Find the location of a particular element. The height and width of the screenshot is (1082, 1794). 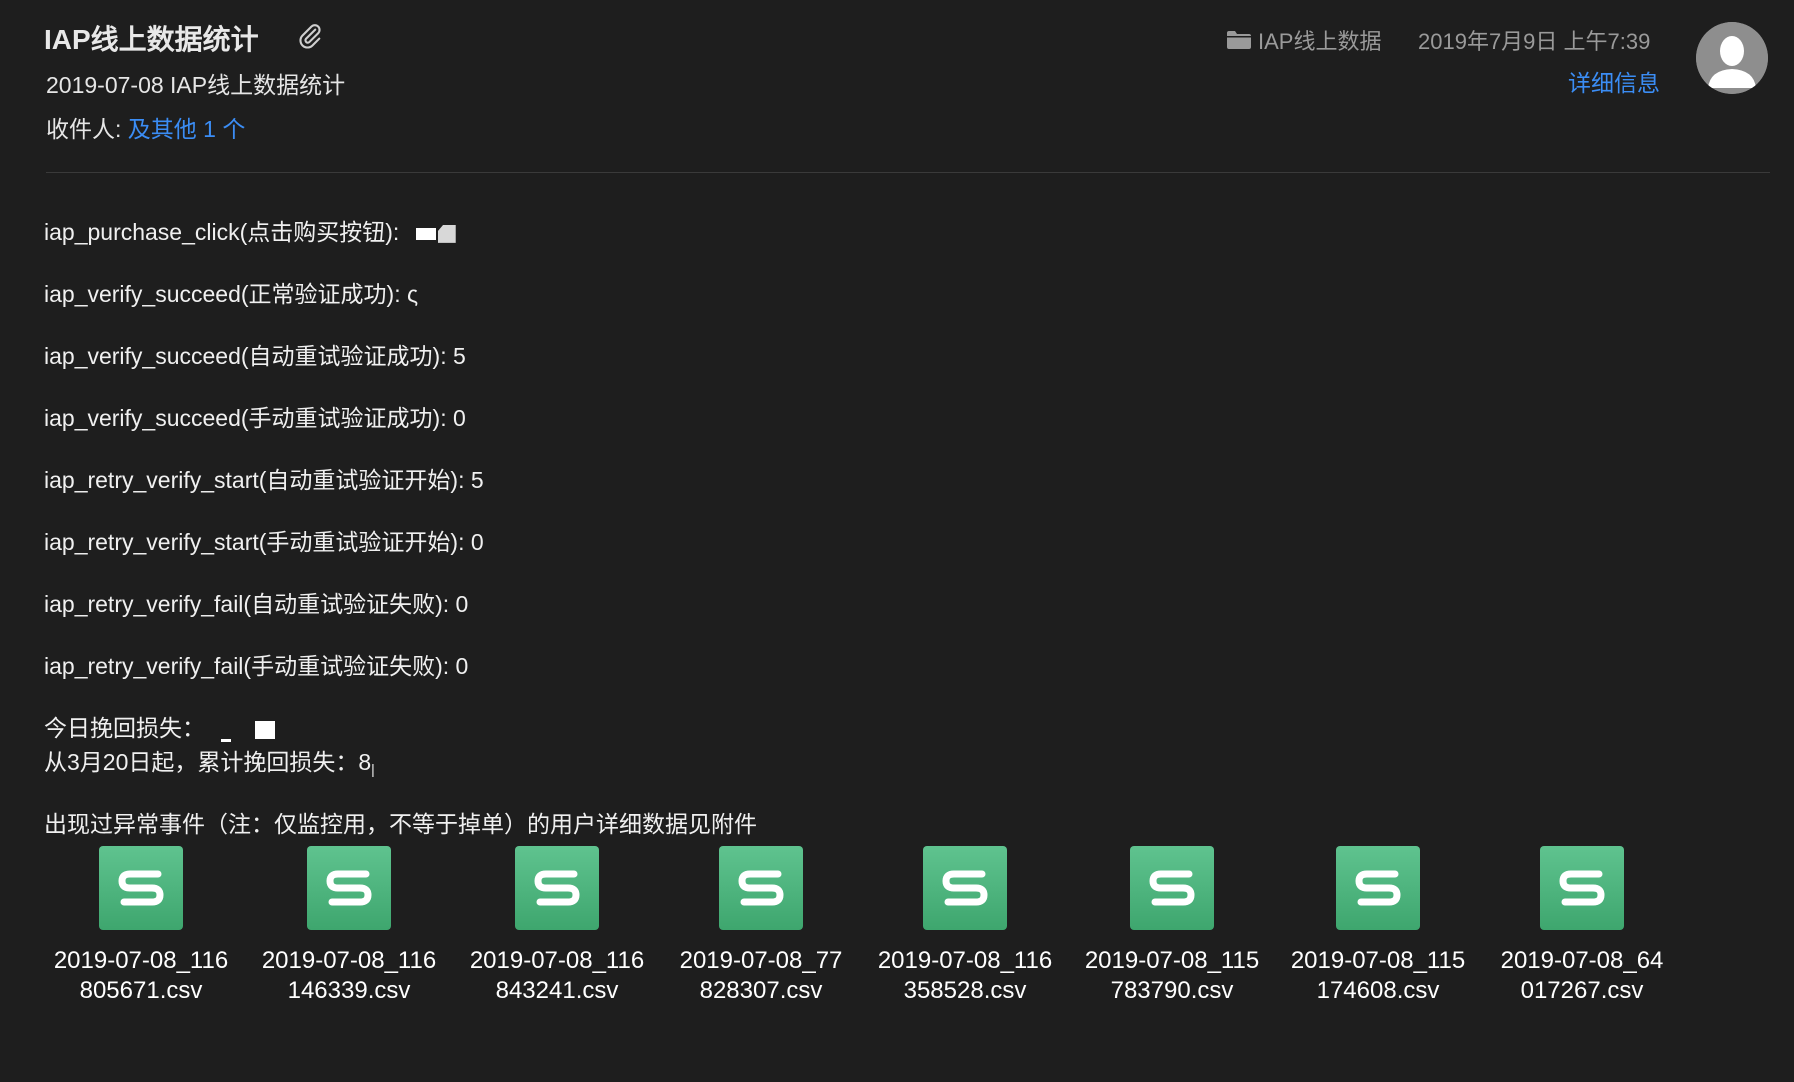

recipients-line: 收件人: 及其他 1 个 is located at coordinates (145, 127).